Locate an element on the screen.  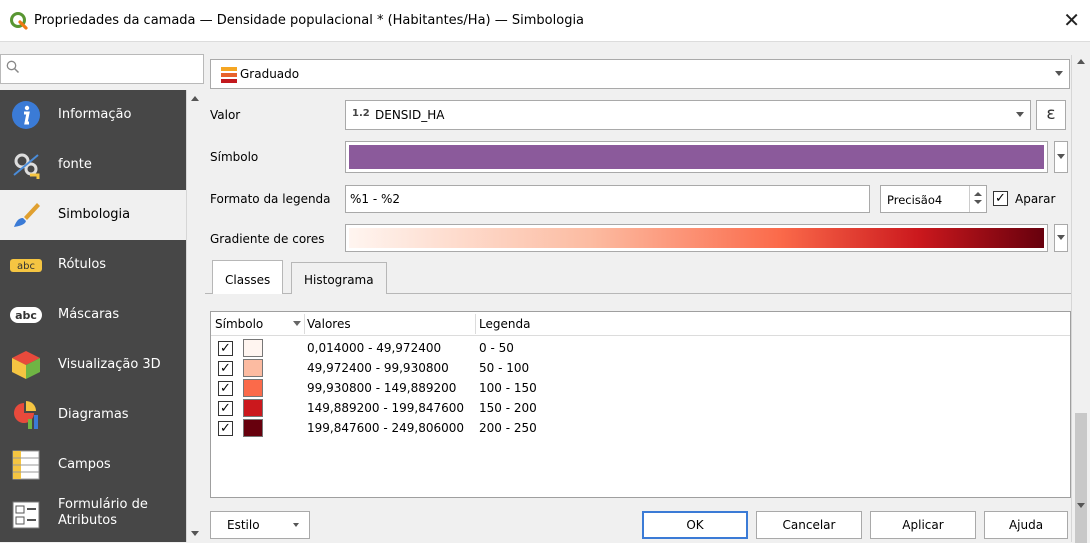
legend-format-label: Formato da legenda is located at coordinates (270, 199).